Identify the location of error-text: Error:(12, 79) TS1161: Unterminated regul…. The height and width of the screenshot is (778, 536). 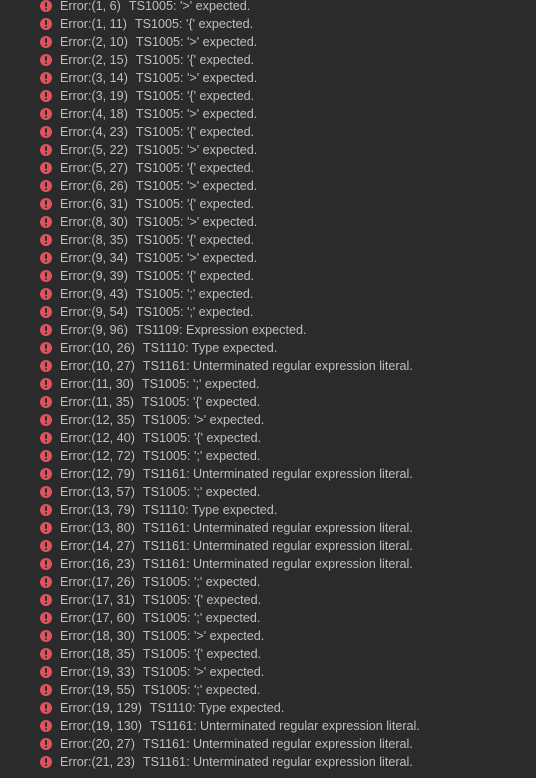
(236, 474).